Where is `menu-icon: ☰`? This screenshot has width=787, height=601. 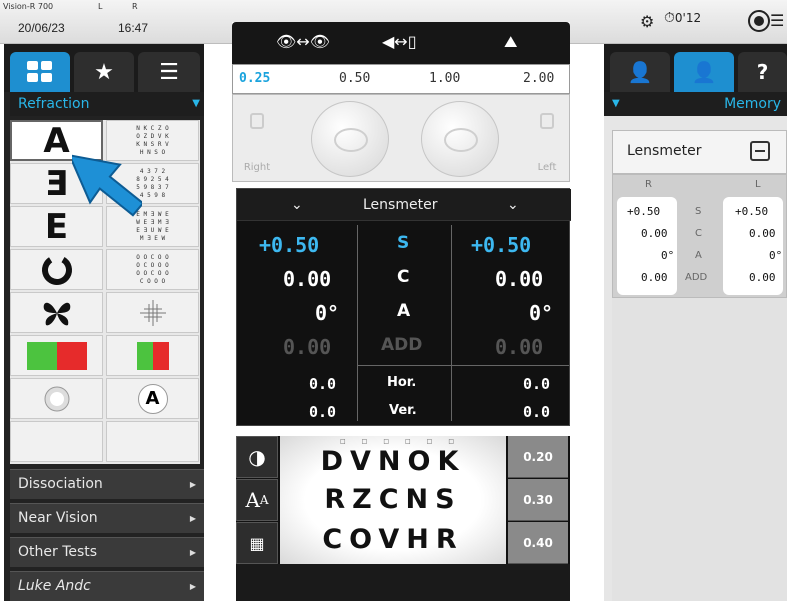
menu-icon: ☰ is located at coordinates (777, 20).